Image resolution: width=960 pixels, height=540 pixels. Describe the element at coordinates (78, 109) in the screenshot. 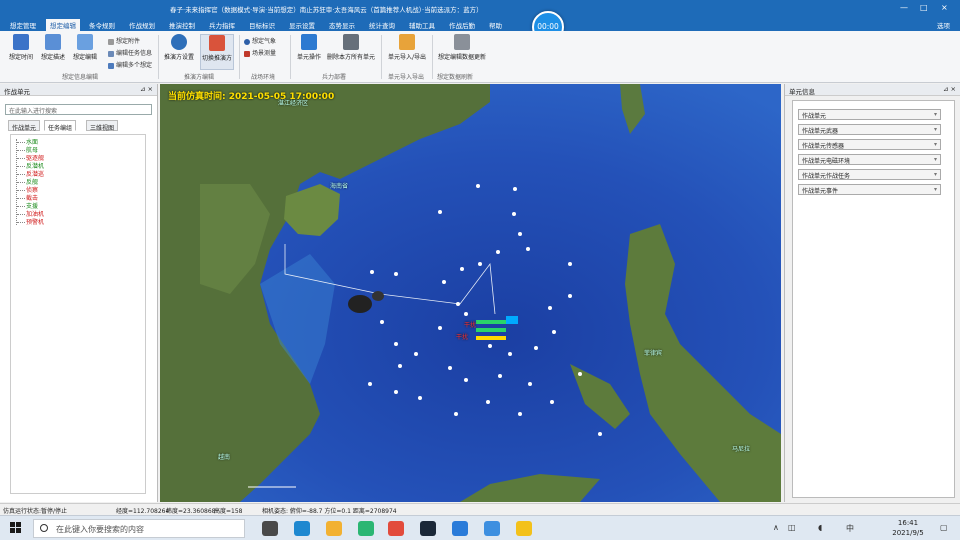

I see `unit-search-input: 在此输入进行搜索` at that location.